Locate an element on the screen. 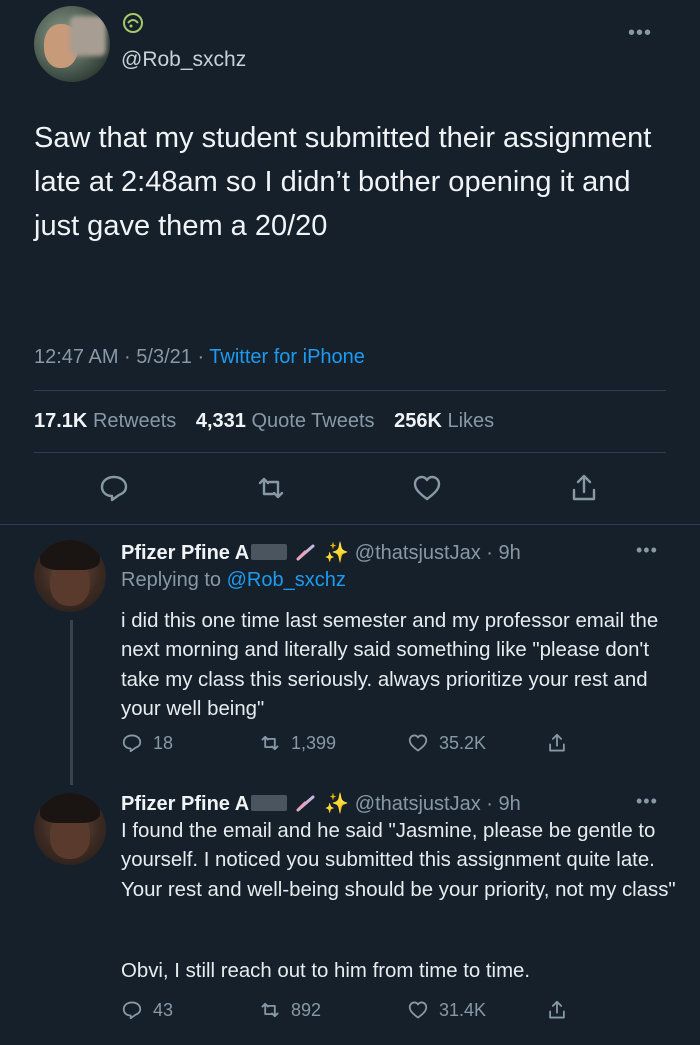 This screenshot has width=700, height=1045. emoji-badge-icon is located at coordinates (133, 23).